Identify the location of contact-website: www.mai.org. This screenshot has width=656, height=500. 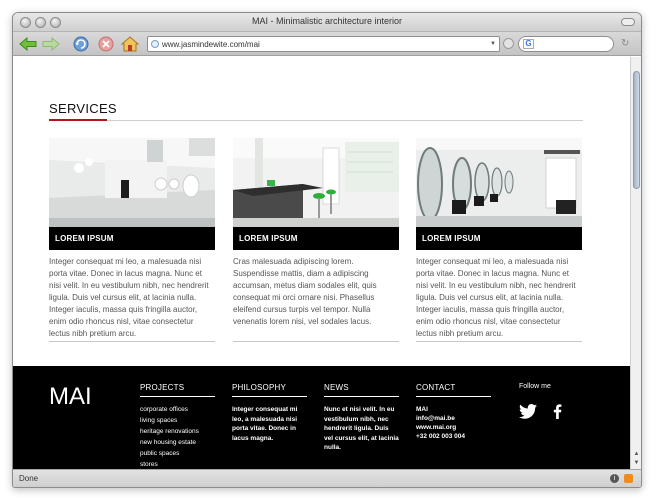
(453, 427).